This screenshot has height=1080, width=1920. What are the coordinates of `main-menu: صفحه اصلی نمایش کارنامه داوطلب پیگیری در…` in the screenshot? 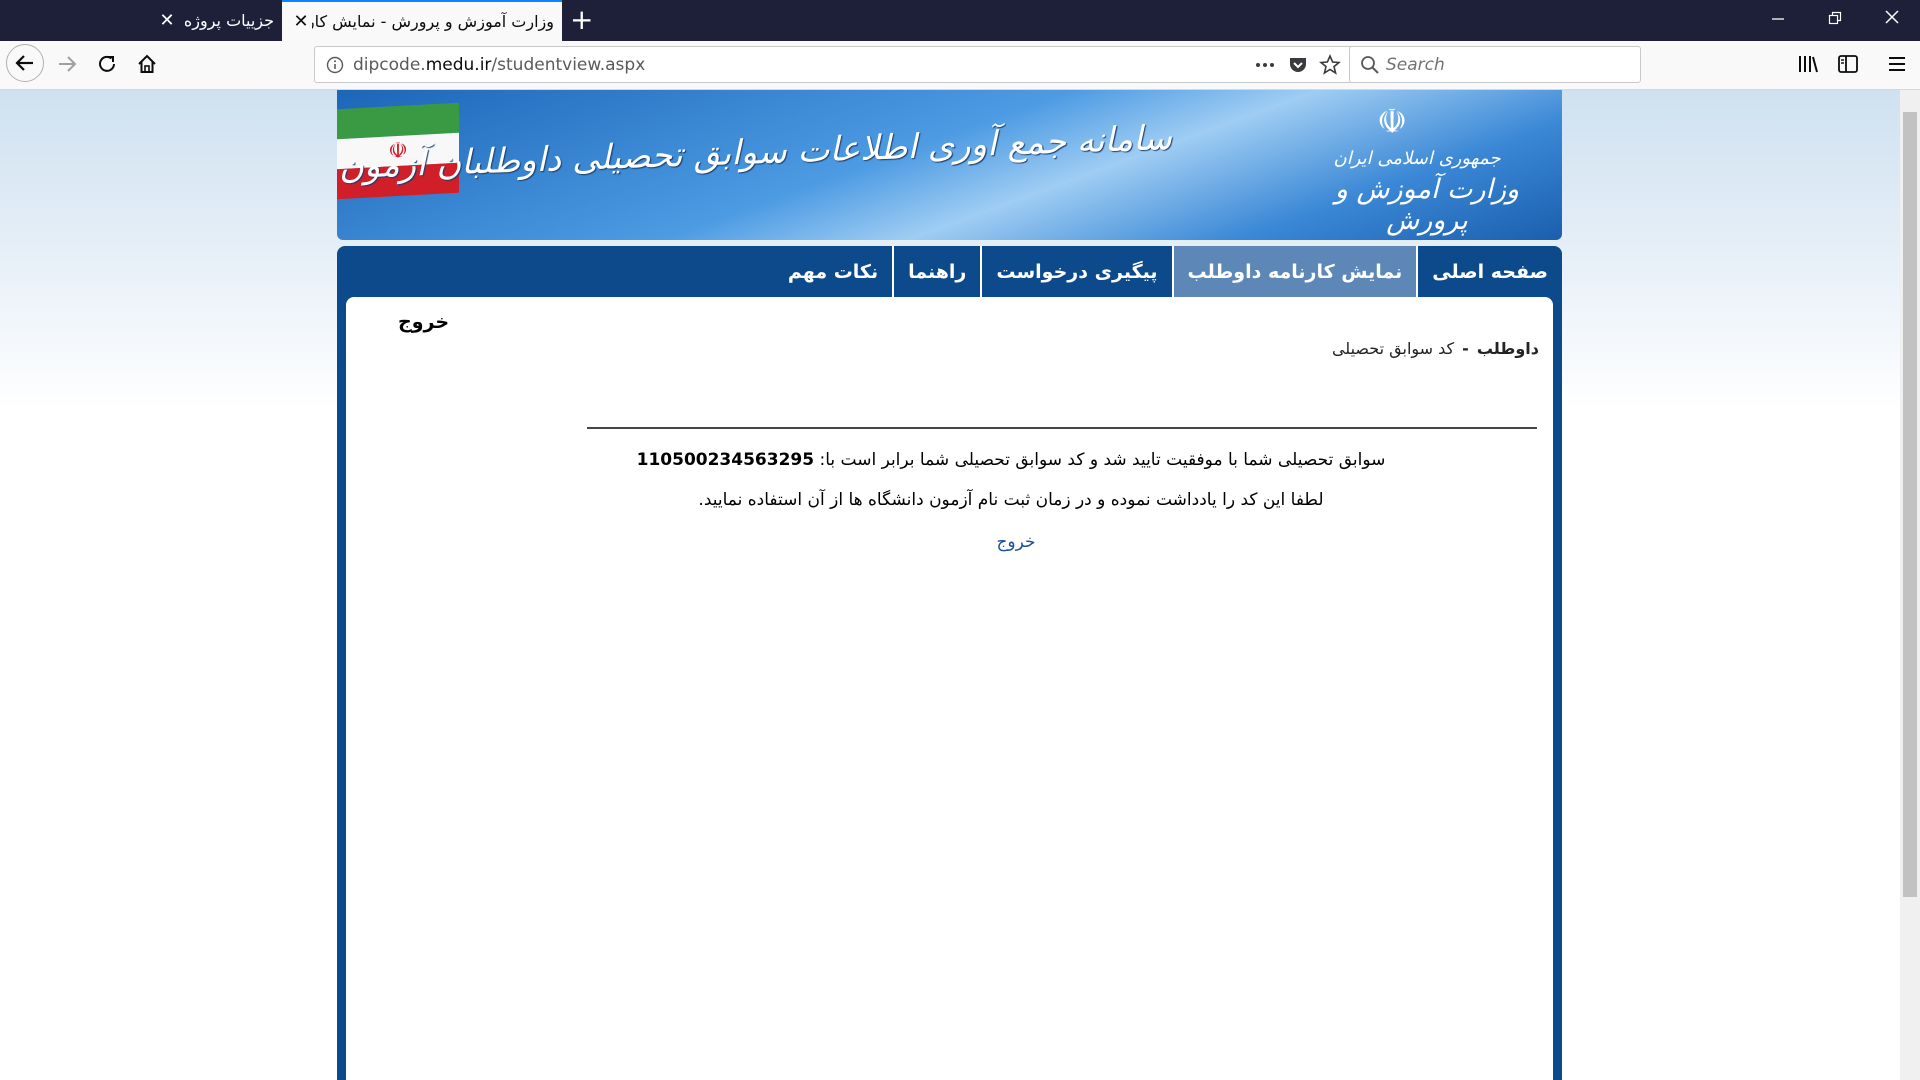 It's located at (1168, 271).